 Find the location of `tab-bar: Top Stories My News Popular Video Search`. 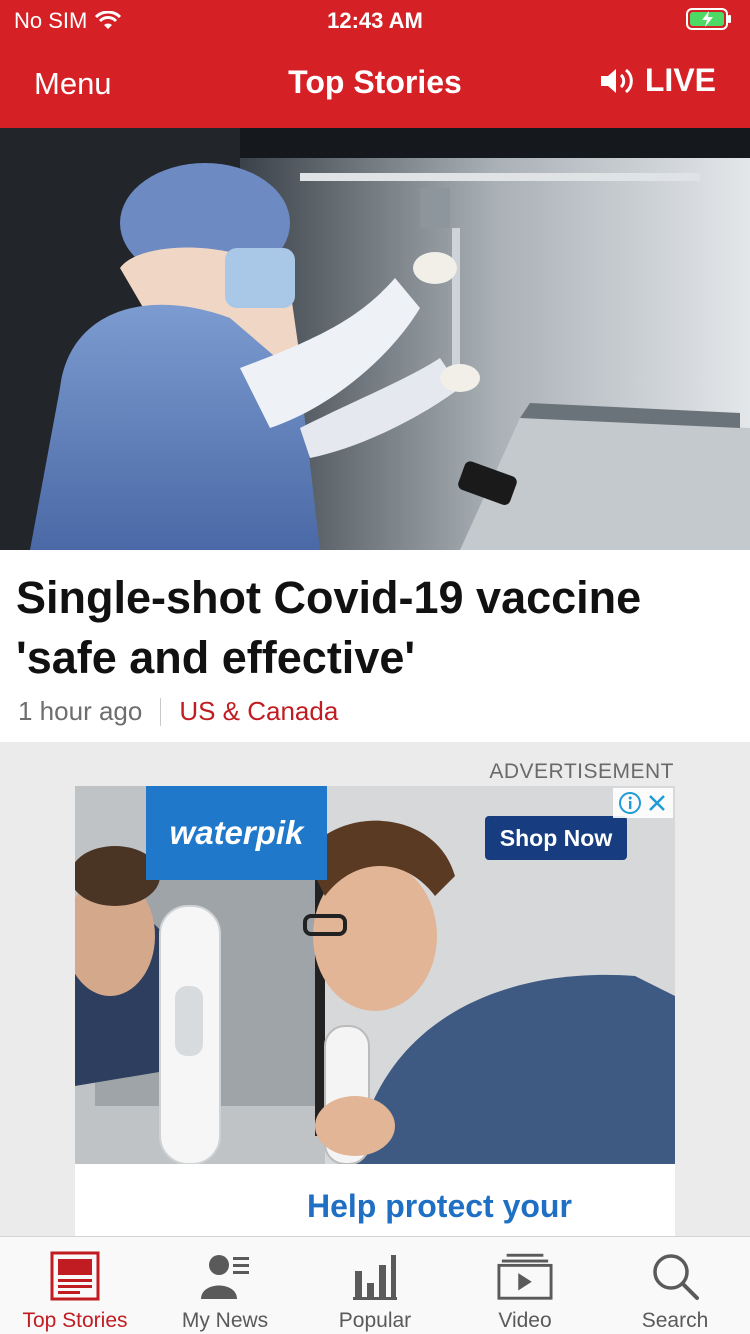

tab-bar: Top Stories My News Popular Video Search is located at coordinates (375, 1285).